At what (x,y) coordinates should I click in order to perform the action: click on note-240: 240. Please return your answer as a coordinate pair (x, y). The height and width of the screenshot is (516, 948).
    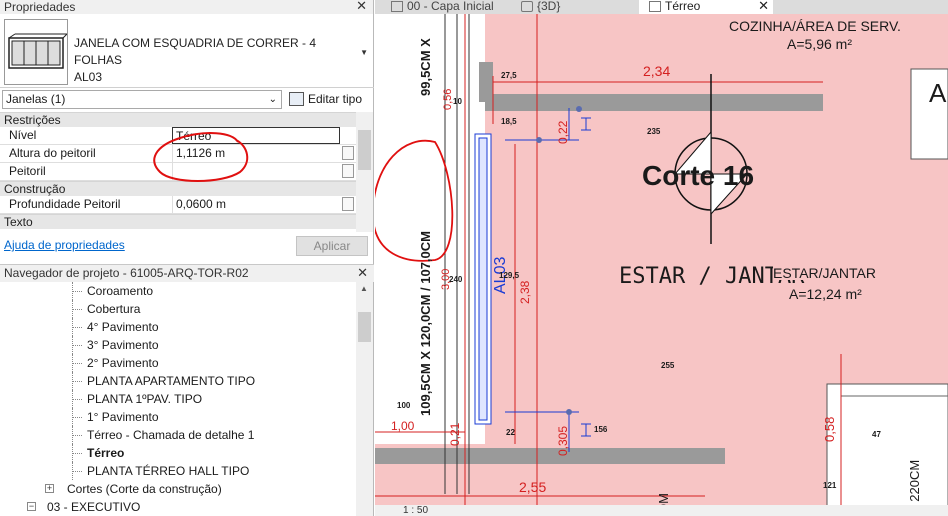
    Looking at the image, I should click on (456, 279).